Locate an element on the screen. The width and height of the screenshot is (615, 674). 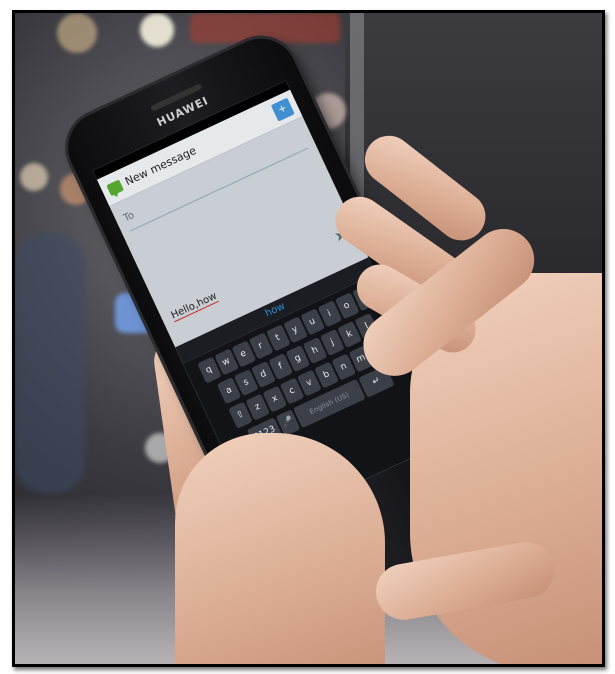
message-icon is located at coordinates (115, 187).